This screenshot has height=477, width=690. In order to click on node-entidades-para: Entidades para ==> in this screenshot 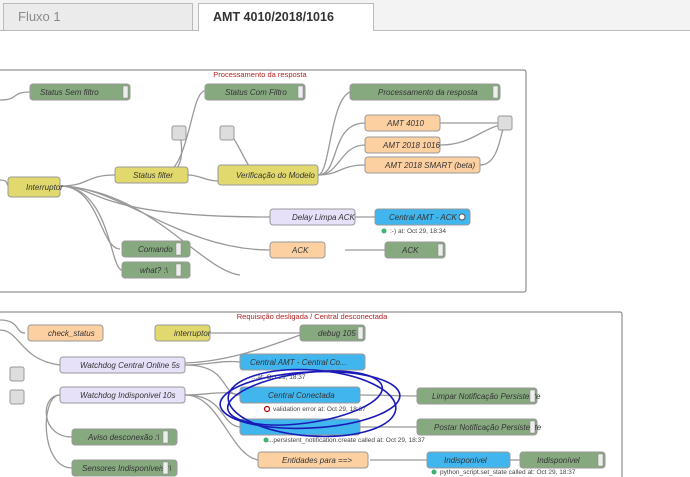, I will do `click(313, 460)`.